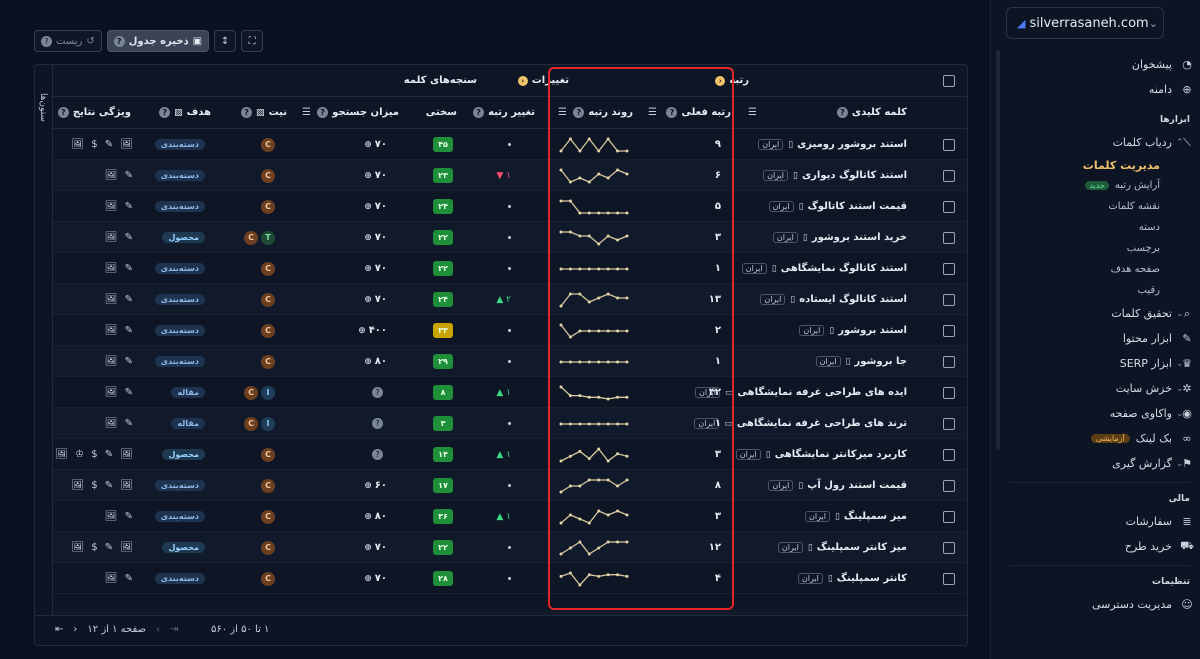  Describe the element at coordinates (1100, 227) in the screenshot. I see `sidebar-subitem: دسته` at that location.